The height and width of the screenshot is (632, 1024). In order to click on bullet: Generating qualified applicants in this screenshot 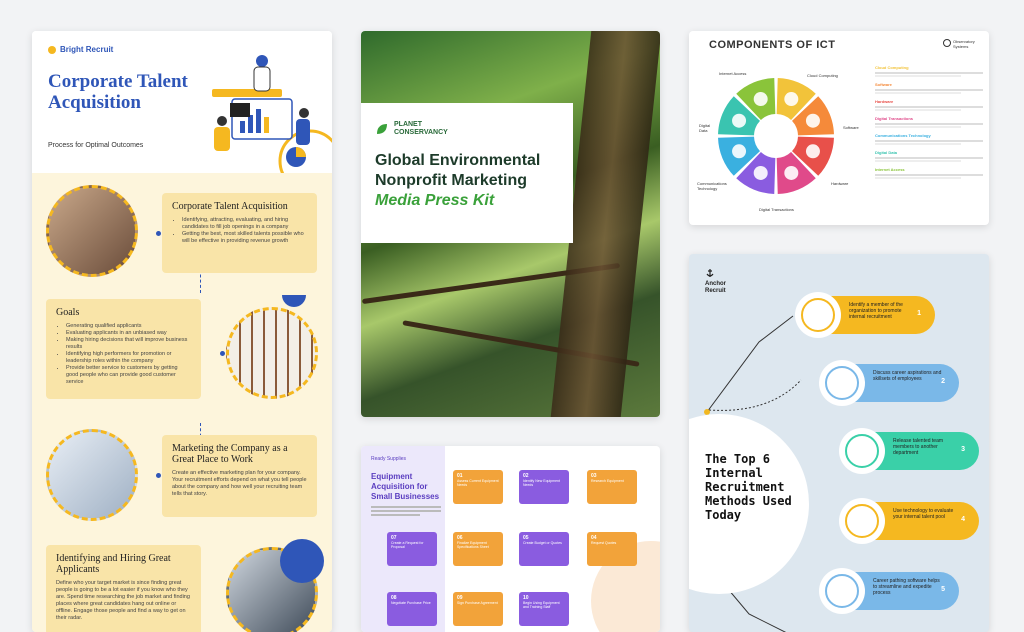, I will do `click(128, 326)`.